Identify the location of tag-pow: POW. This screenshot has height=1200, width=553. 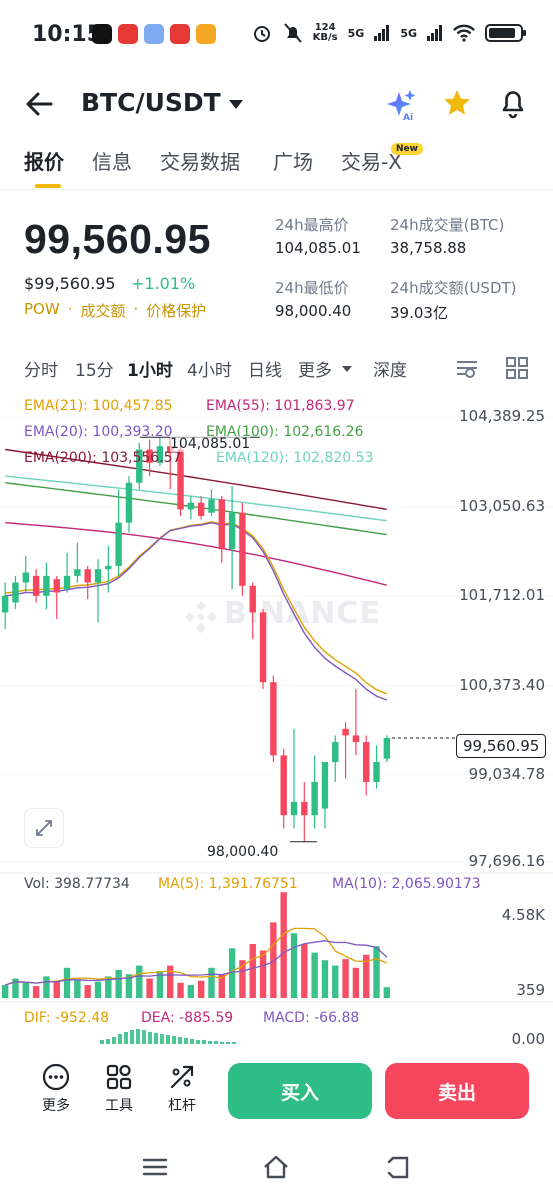
(42, 310).